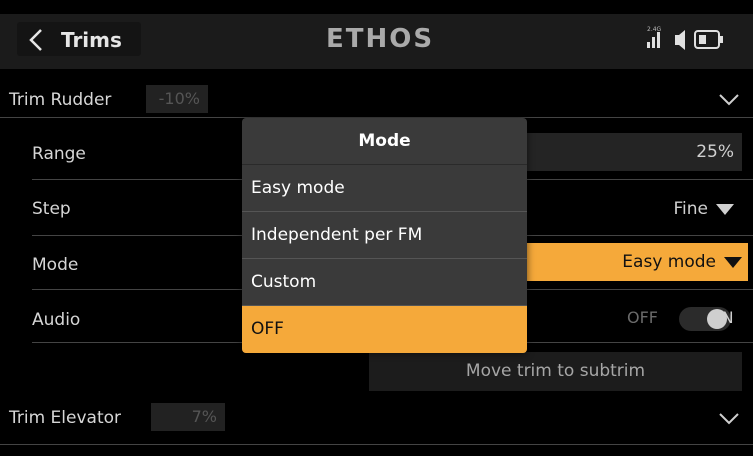  I want to click on trim-elevator-value: 7%, so click(188, 417).